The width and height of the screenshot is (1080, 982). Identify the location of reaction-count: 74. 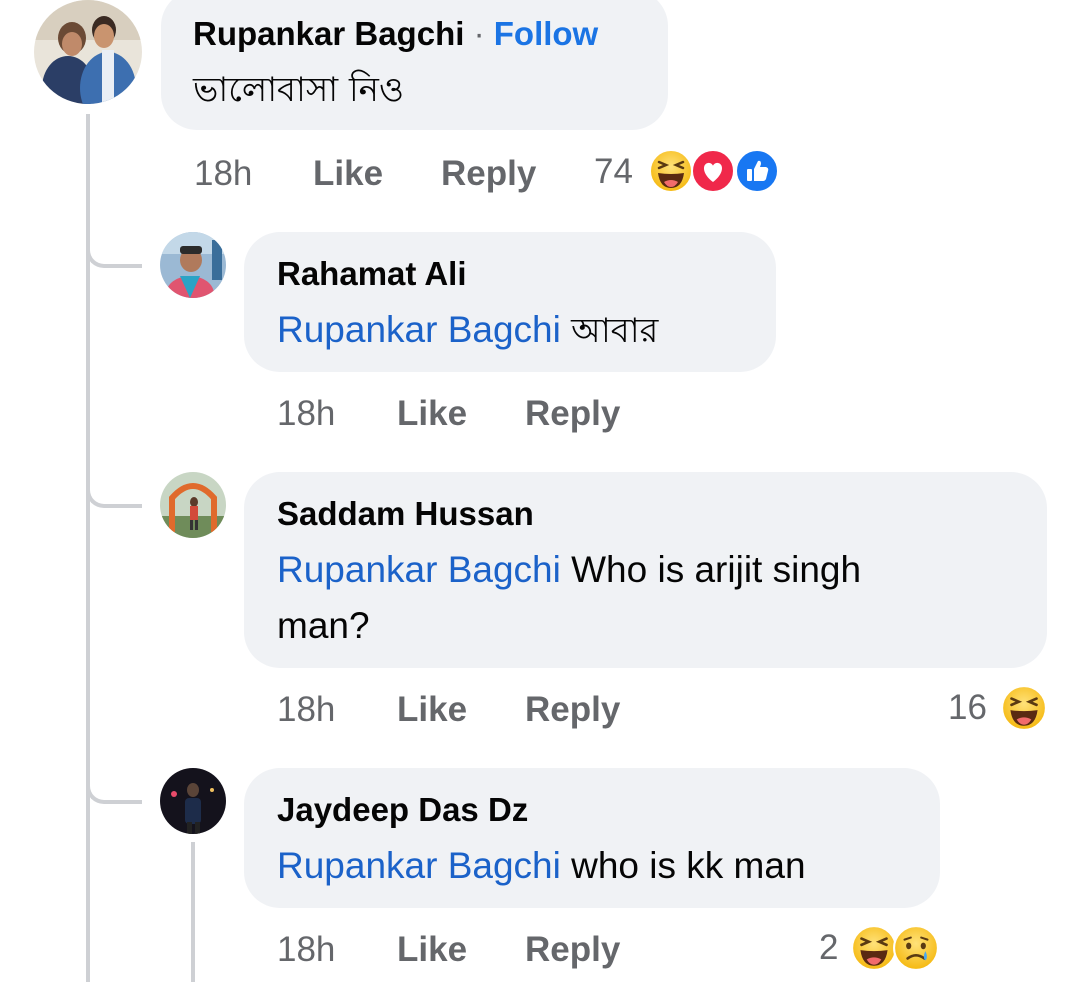
(613, 171).